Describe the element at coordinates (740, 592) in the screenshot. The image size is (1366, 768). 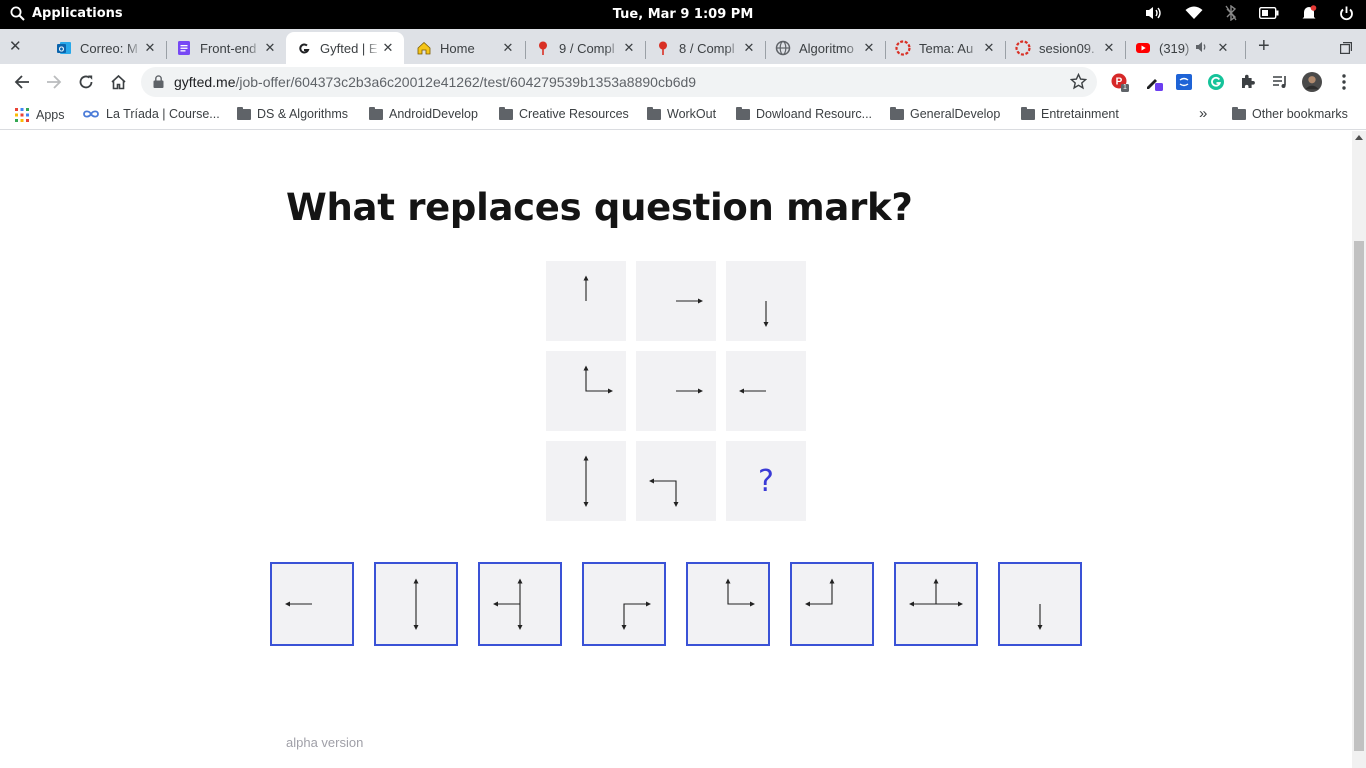
I see `corner-up-right-figure` at that location.